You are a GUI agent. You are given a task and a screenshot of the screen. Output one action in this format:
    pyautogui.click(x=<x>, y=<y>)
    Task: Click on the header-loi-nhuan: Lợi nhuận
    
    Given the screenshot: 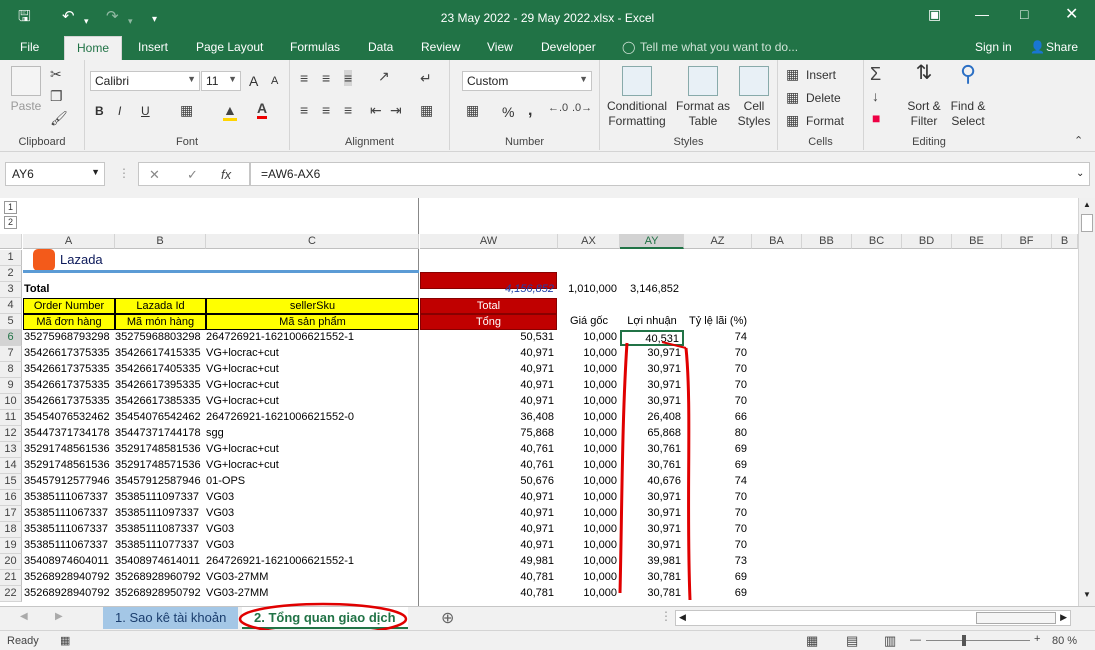 What is the action you would take?
    pyautogui.click(x=652, y=322)
    